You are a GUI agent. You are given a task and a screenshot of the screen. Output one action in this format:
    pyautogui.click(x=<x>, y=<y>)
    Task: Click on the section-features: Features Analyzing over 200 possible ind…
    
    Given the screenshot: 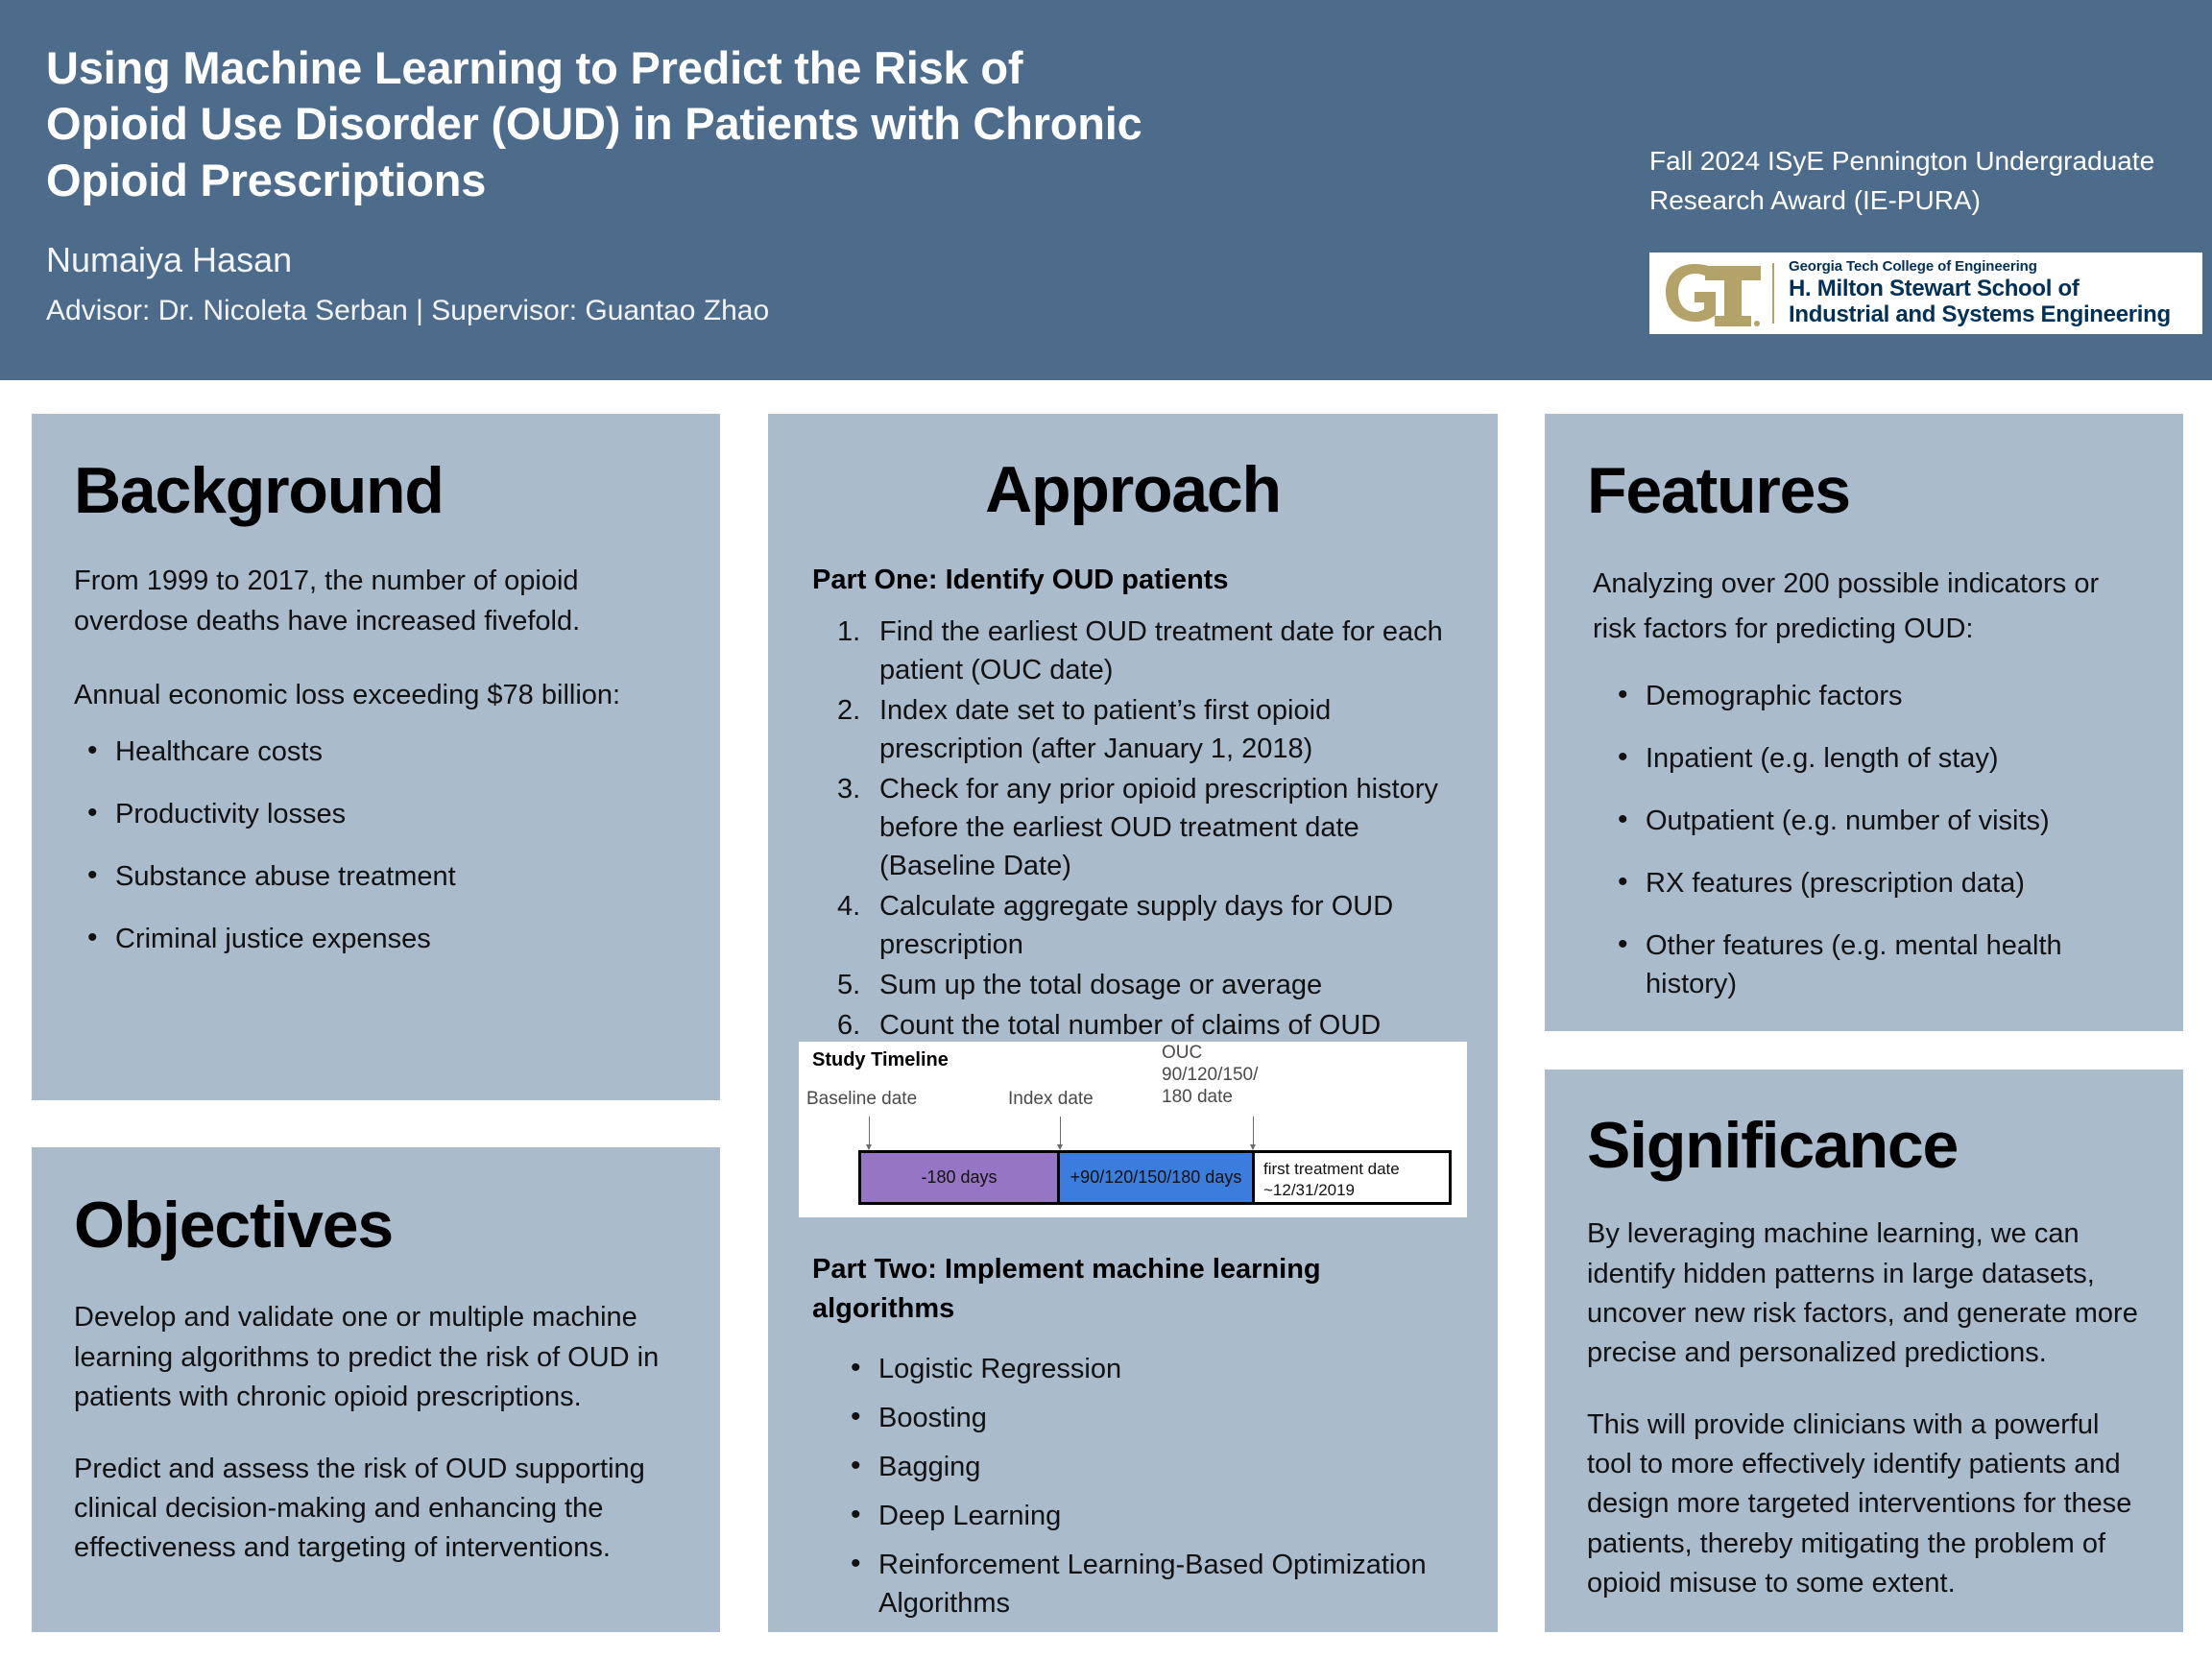 What is the action you would take?
    pyautogui.click(x=1864, y=722)
    